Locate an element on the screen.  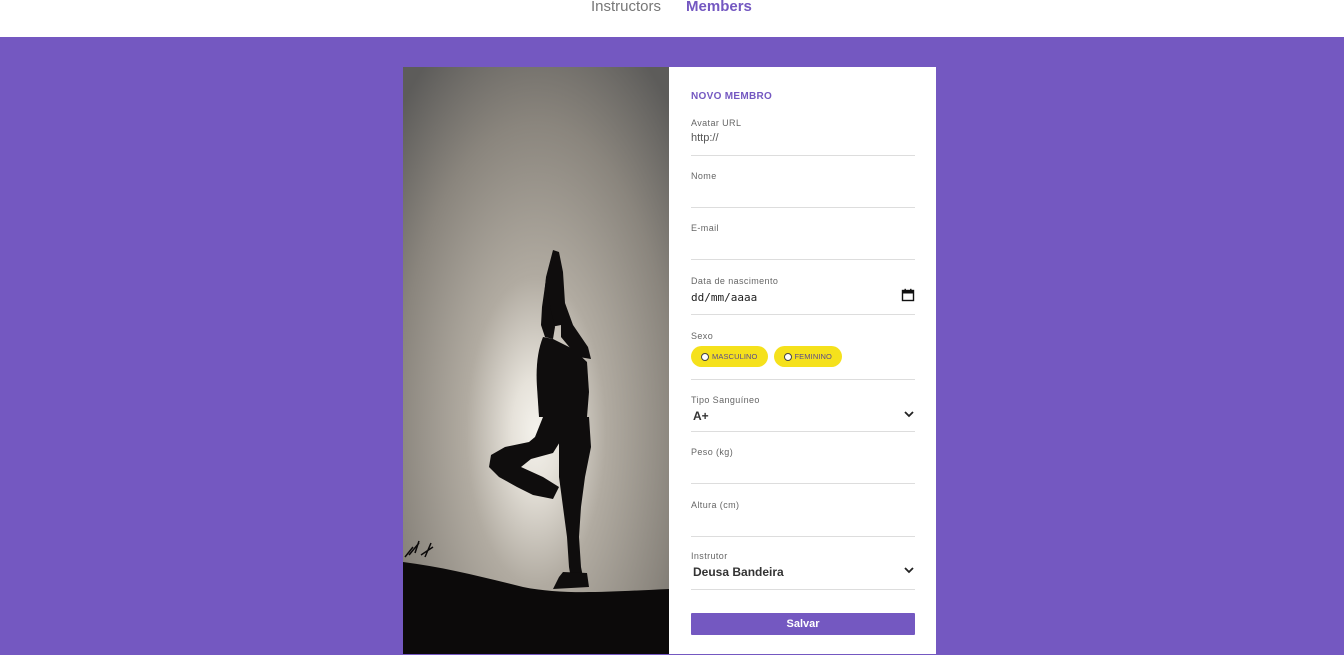
name-field: Nome is located at coordinates (803, 189).